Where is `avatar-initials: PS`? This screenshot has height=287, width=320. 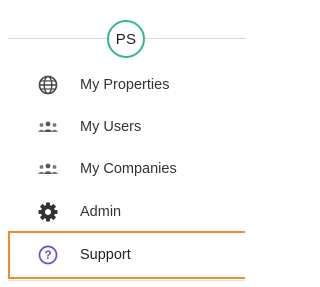
avatar-initials: PS is located at coordinates (126, 39).